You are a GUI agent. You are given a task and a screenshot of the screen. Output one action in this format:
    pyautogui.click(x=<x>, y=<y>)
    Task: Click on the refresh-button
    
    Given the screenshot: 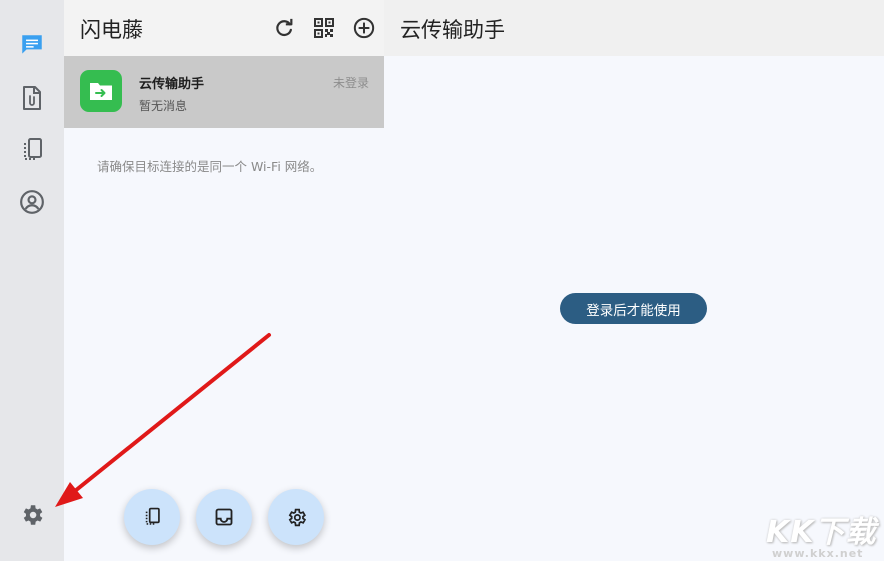 What is the action you would take?
    pyautogui.click(x=284, y=28)
    